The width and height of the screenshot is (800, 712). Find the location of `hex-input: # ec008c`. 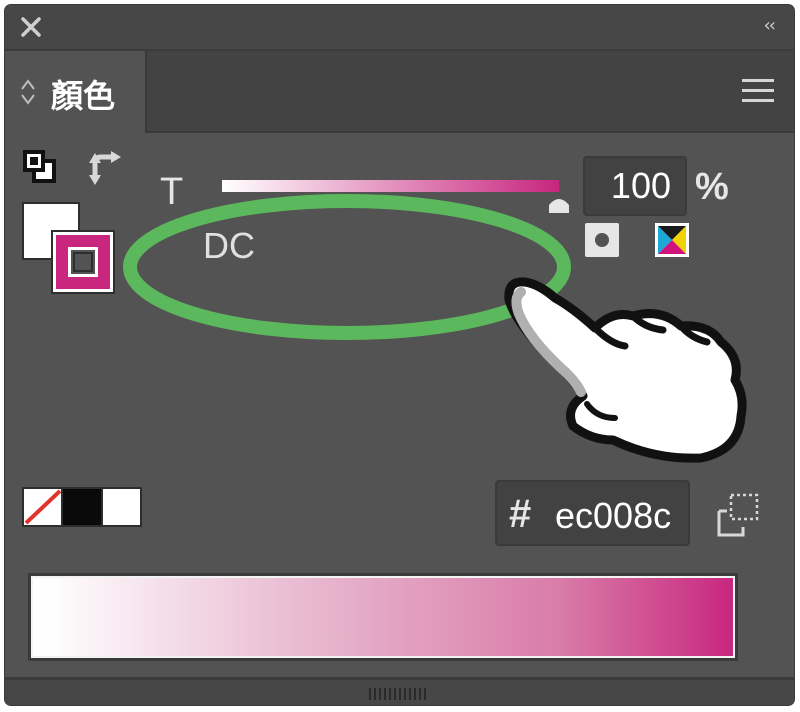

hex-input: # ec008c is located at coordinates (592, 513).